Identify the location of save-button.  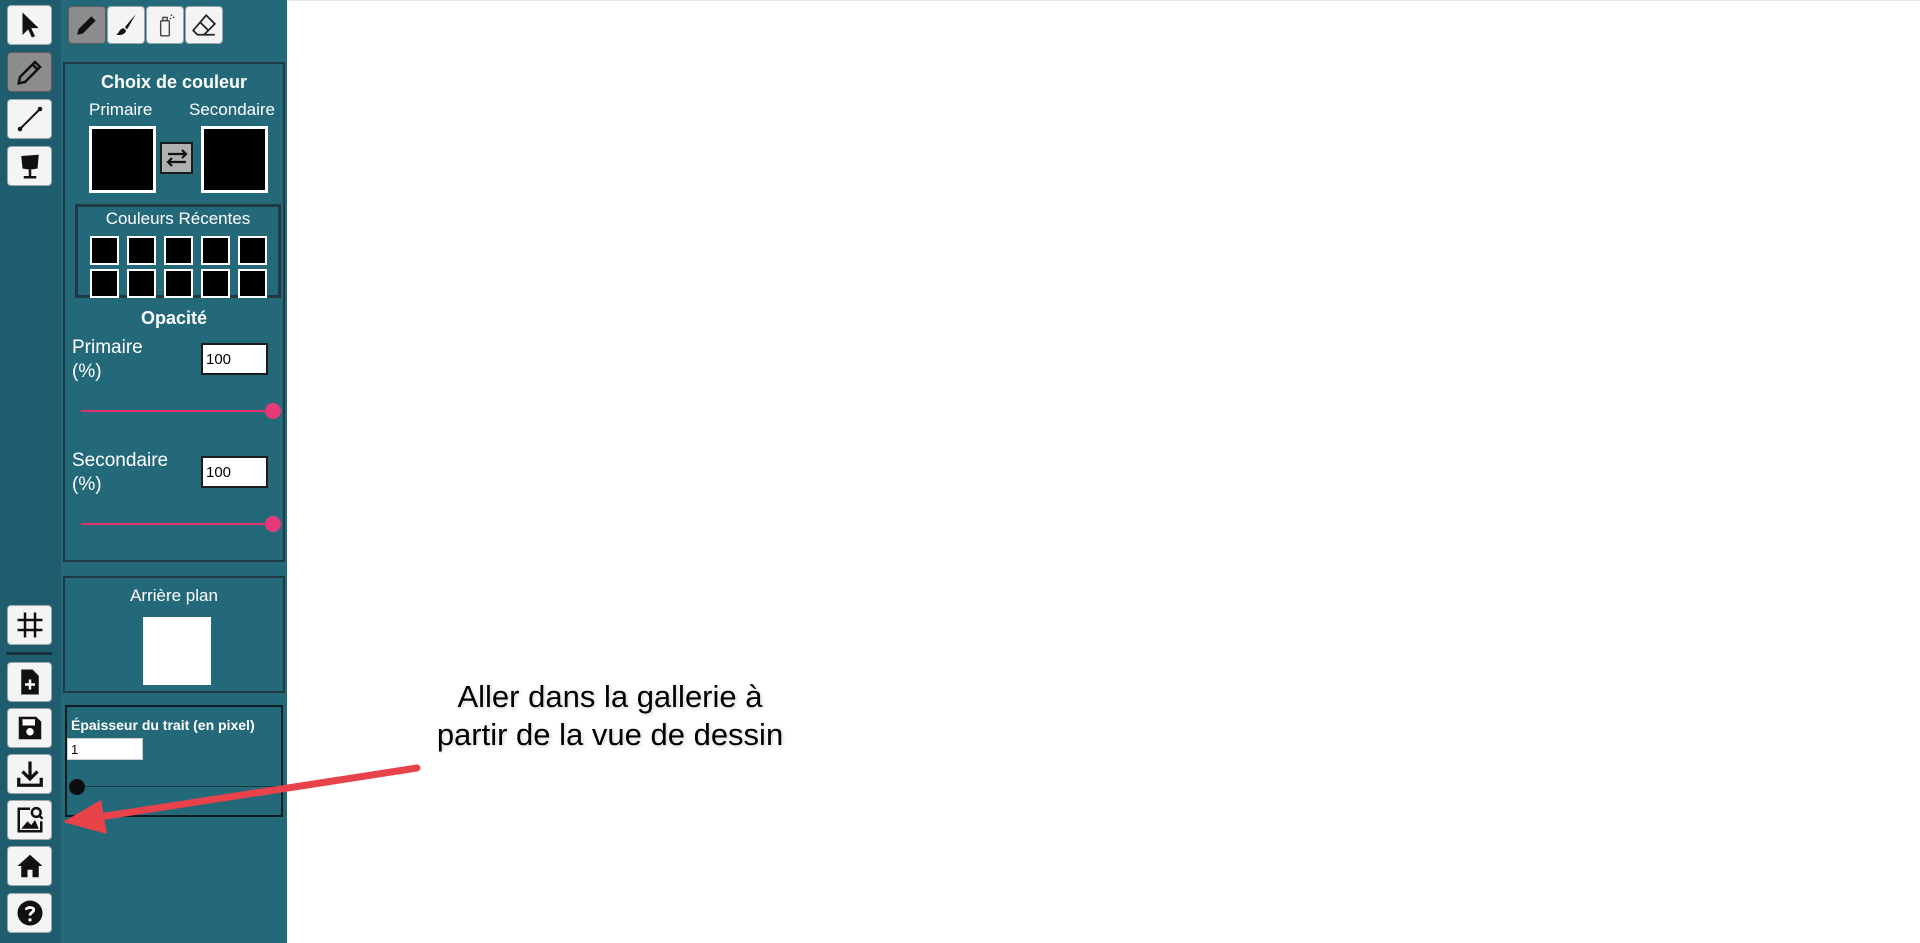
(29, 728).